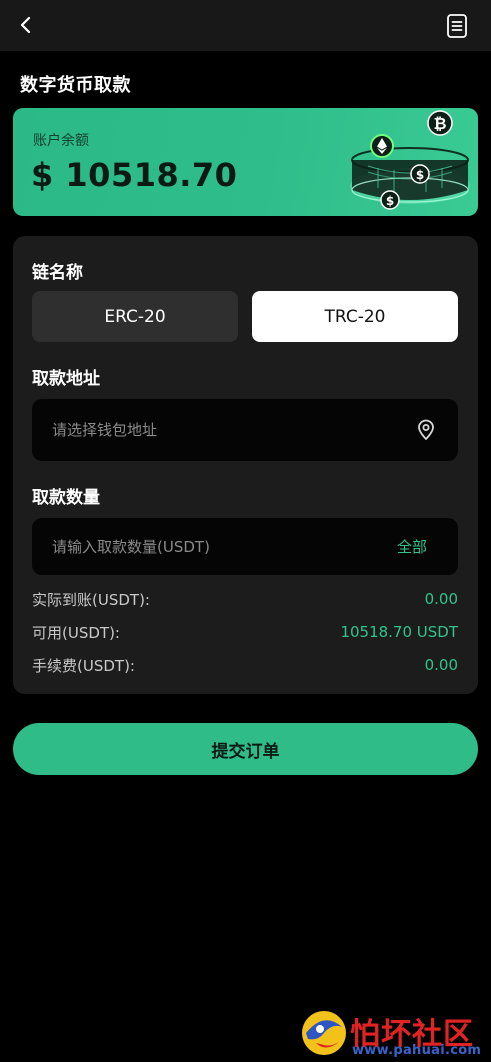 Image resolution: width=491 pixels, height=1062 pixels. I want to click on received-value: 0.00, so click(441, 599).